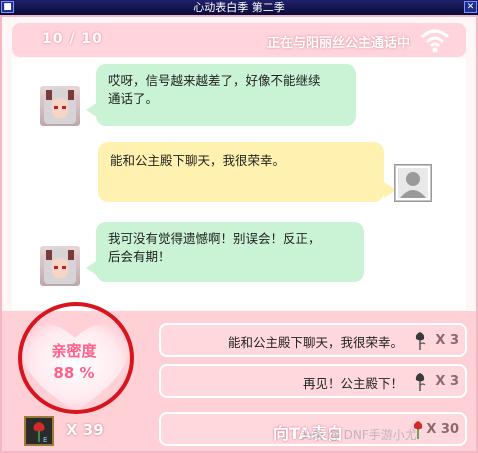 The height and width of the screenshot is (453, 478). I want to click on call-header: 10 / 10 正在与阳丽丝公主通话中, so click(239, 40).